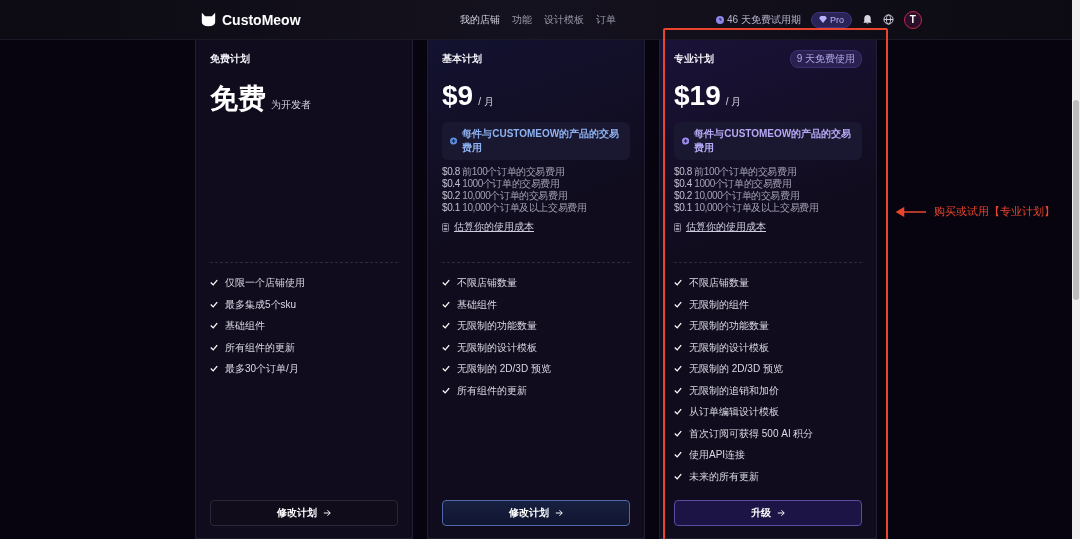 Image resolution: width=1080 pixels, height=539 pixels. I want to click on feature-text: 最多集成5个sku, so click(261, 304).